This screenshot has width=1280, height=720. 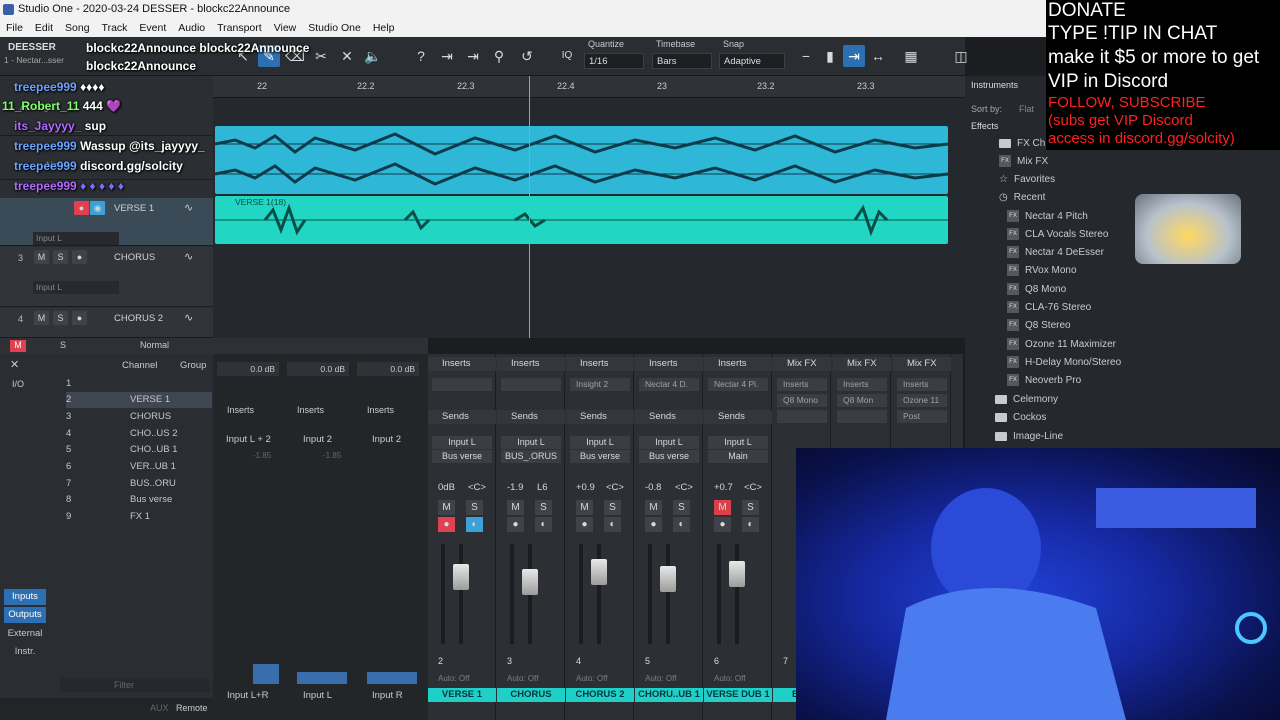 What do you see at coordinates (1057, 235) in the screenshot?
I see `browser-item: FX CLA Vocals Stereo` at bounding box center [1057, 235].